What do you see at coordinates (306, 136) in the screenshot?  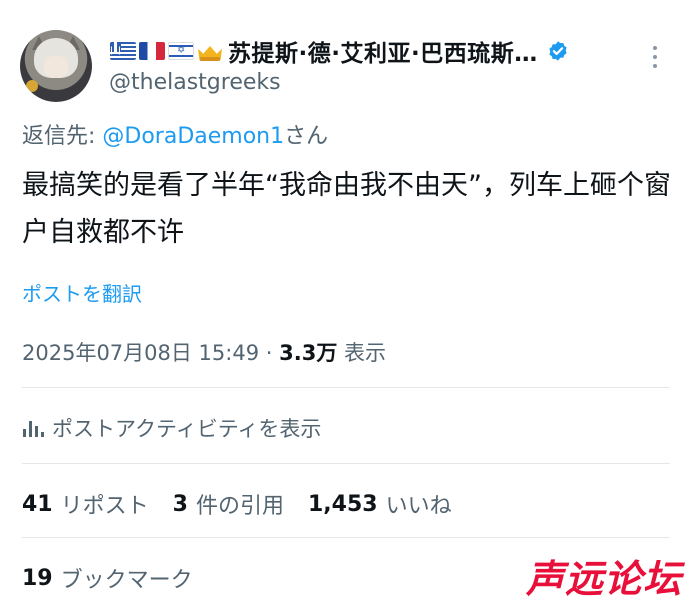 I see `reply-suffix: さん` at bounding box center [306, 136].